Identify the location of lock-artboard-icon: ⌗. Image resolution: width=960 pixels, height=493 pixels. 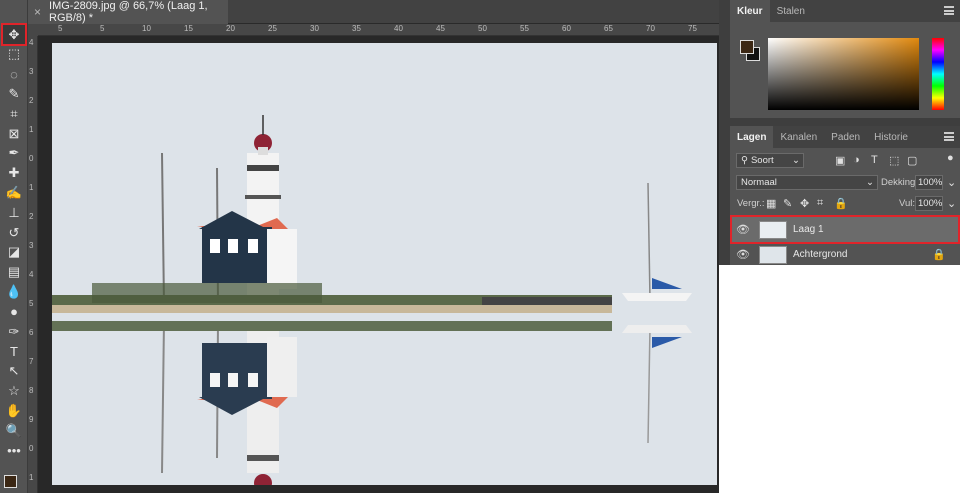
(820, 203).